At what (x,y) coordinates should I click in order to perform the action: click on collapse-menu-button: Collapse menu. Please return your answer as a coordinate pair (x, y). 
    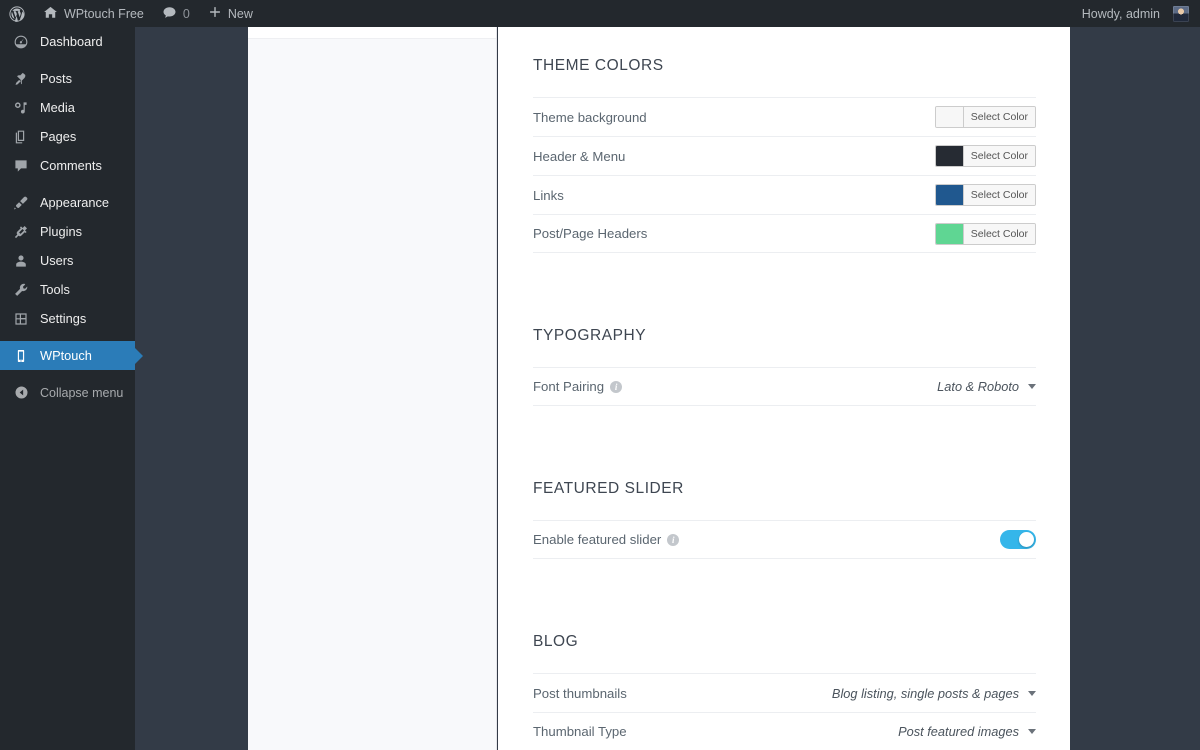
    Looking at the image, I should click on (67, 392).